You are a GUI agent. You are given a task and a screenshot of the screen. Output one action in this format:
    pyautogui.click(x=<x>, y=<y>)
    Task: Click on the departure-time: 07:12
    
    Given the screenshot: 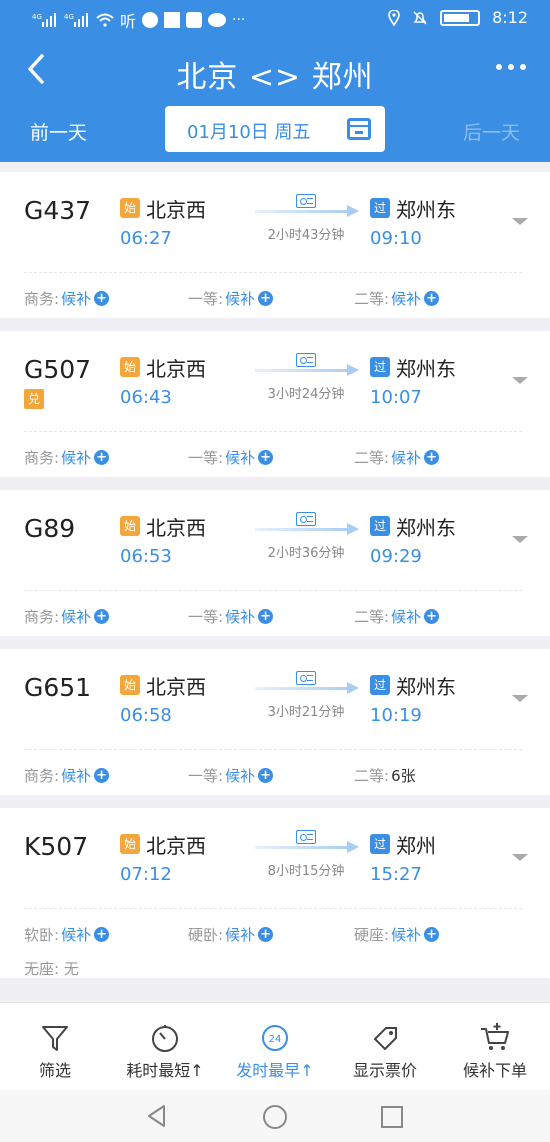 What is the action you would take?
    pyautogui.click(x=146, y=874)
    